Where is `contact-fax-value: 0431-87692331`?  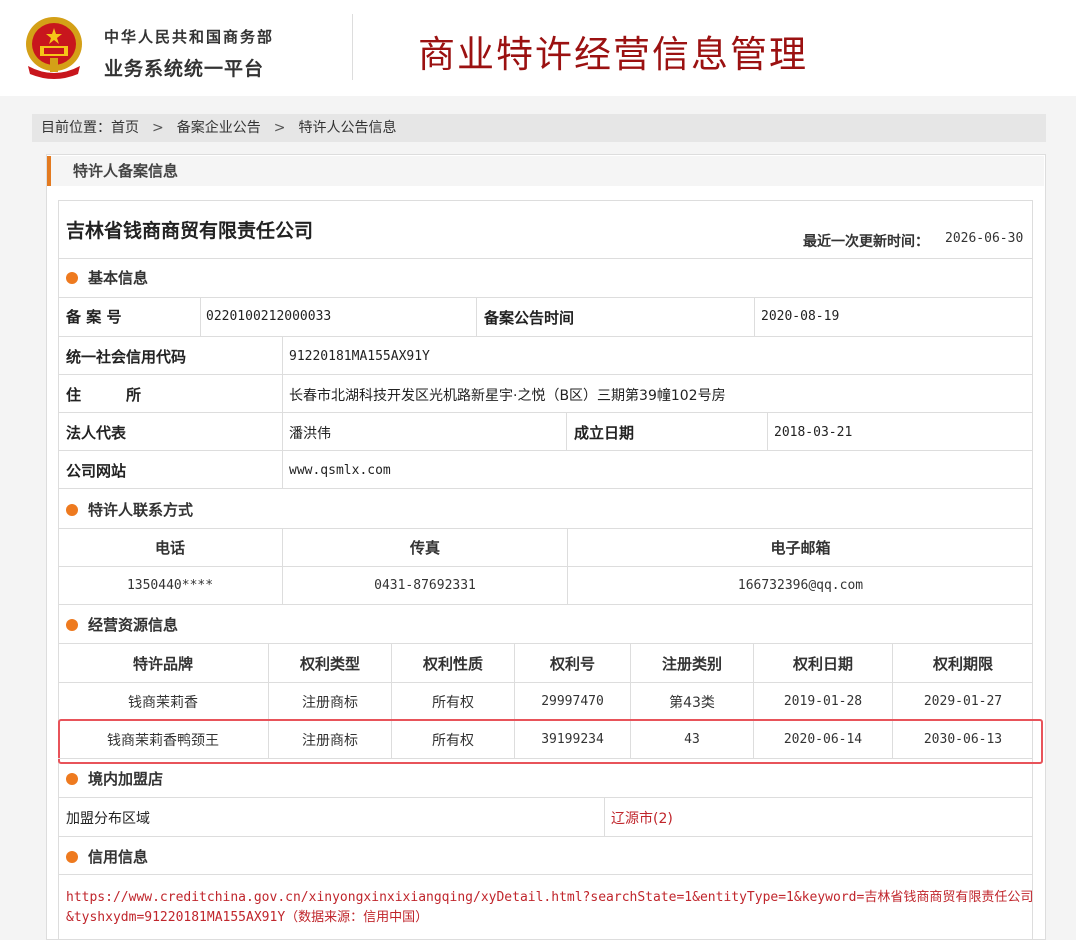
contact-fax-value: 0431-87692331 is located at coordinates (425, 585).